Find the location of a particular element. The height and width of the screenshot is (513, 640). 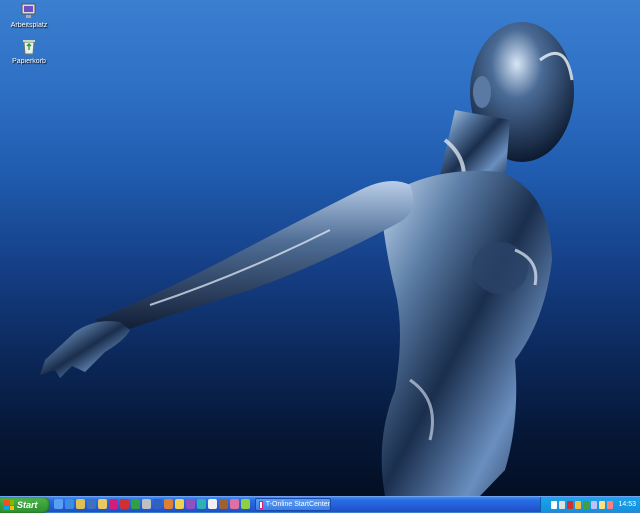

taskbar: Start T-Online StartCenter 14:53 is located at coordinates (320, 504).